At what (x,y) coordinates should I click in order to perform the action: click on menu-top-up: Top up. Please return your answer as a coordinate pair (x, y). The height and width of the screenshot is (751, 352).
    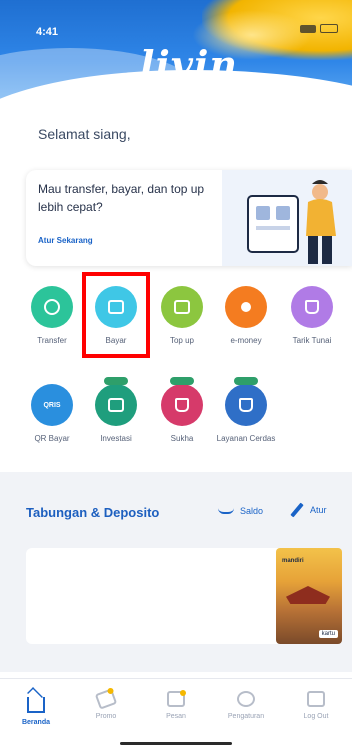
    Looking at the image, I should click on (182, 315).